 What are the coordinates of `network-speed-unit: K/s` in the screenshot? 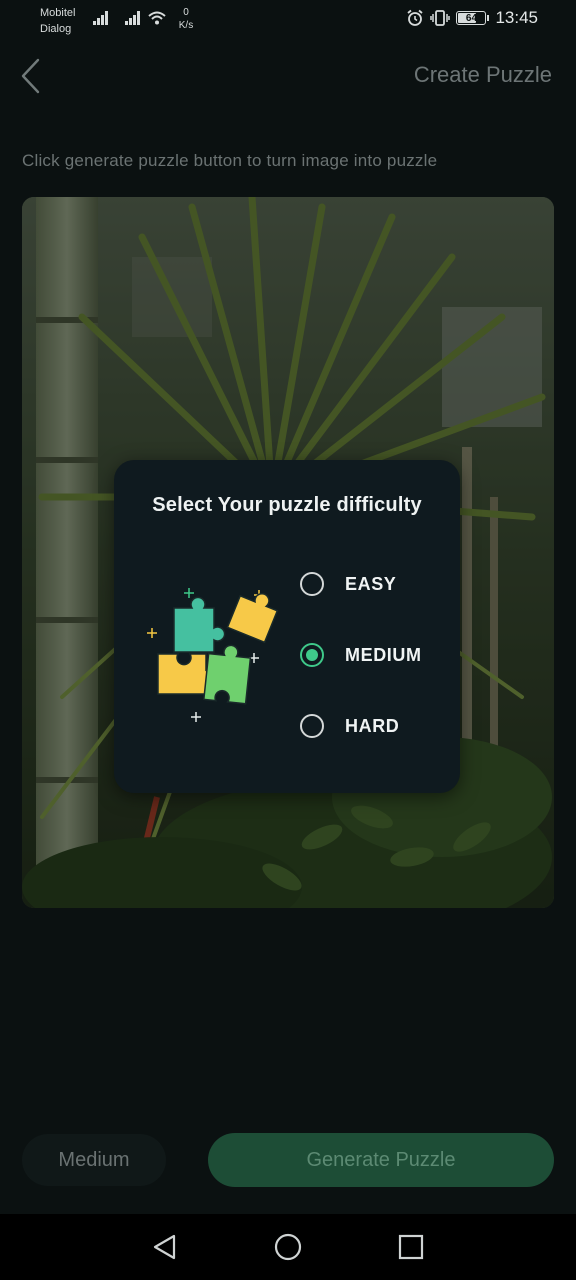 It's located at (186, 25).